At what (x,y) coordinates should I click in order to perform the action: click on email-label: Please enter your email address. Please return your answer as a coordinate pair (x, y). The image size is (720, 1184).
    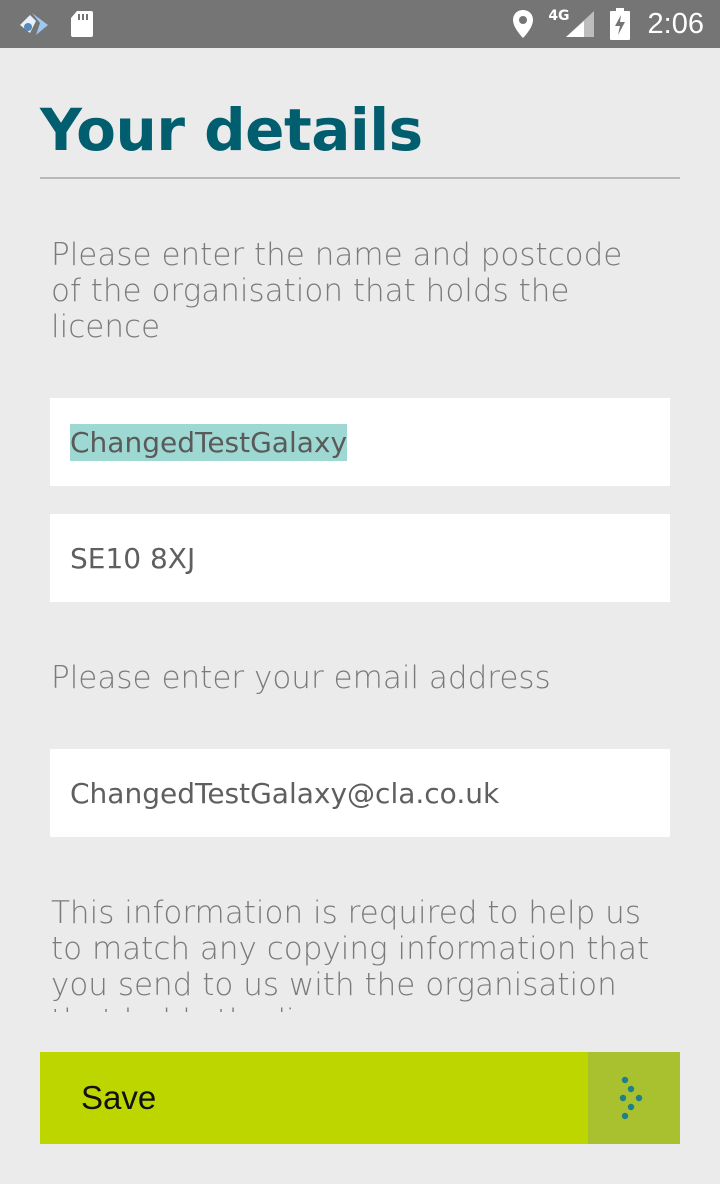
    Looking at the image, I should click on (301, 678).